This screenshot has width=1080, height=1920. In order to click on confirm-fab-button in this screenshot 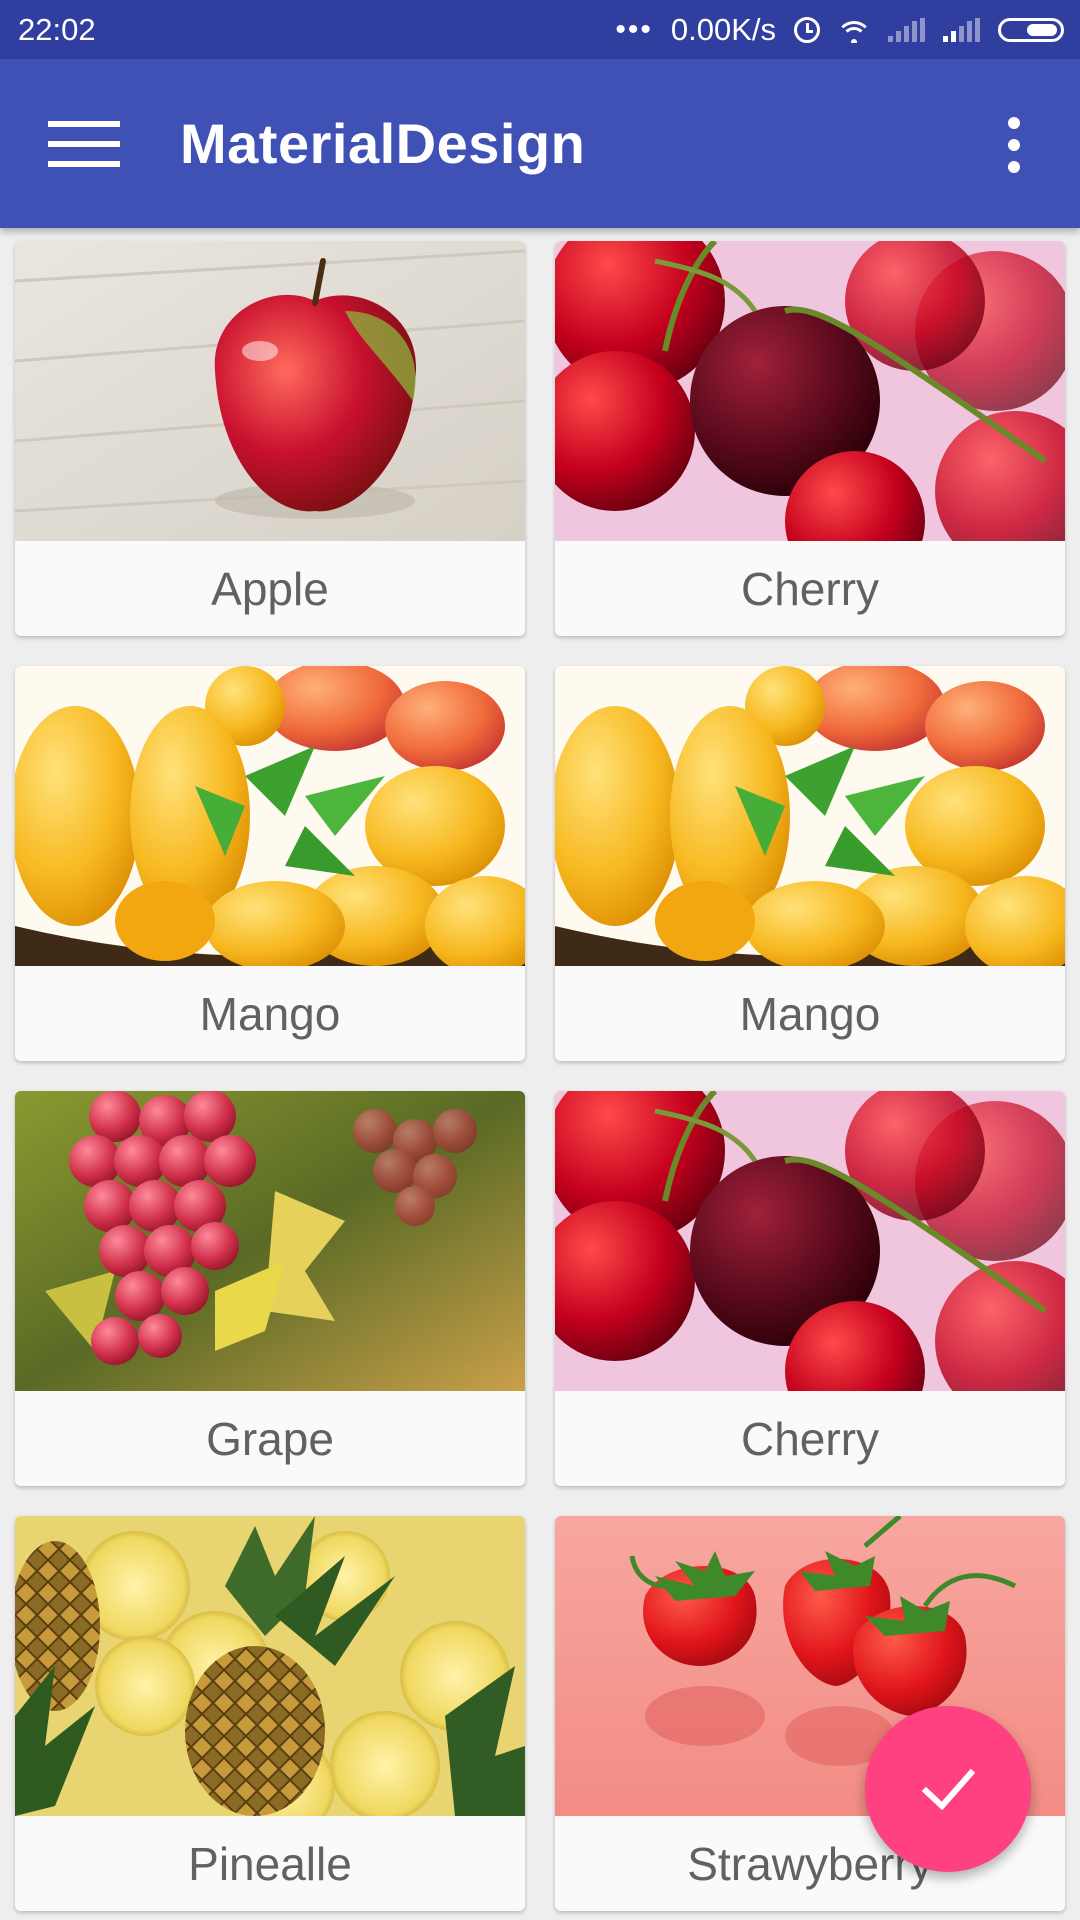, I will do `click(948, 1789)`.